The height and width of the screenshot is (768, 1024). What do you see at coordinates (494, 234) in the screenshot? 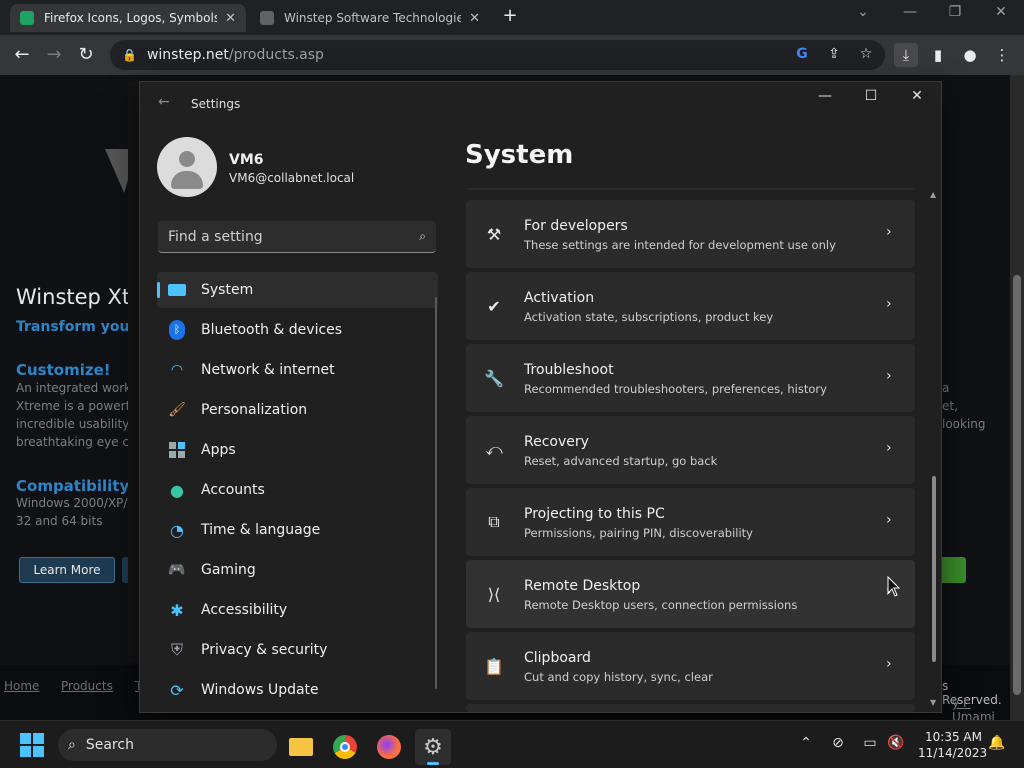
I see `developer-tools-icon: ⚒` at bounding box center [494, 234].